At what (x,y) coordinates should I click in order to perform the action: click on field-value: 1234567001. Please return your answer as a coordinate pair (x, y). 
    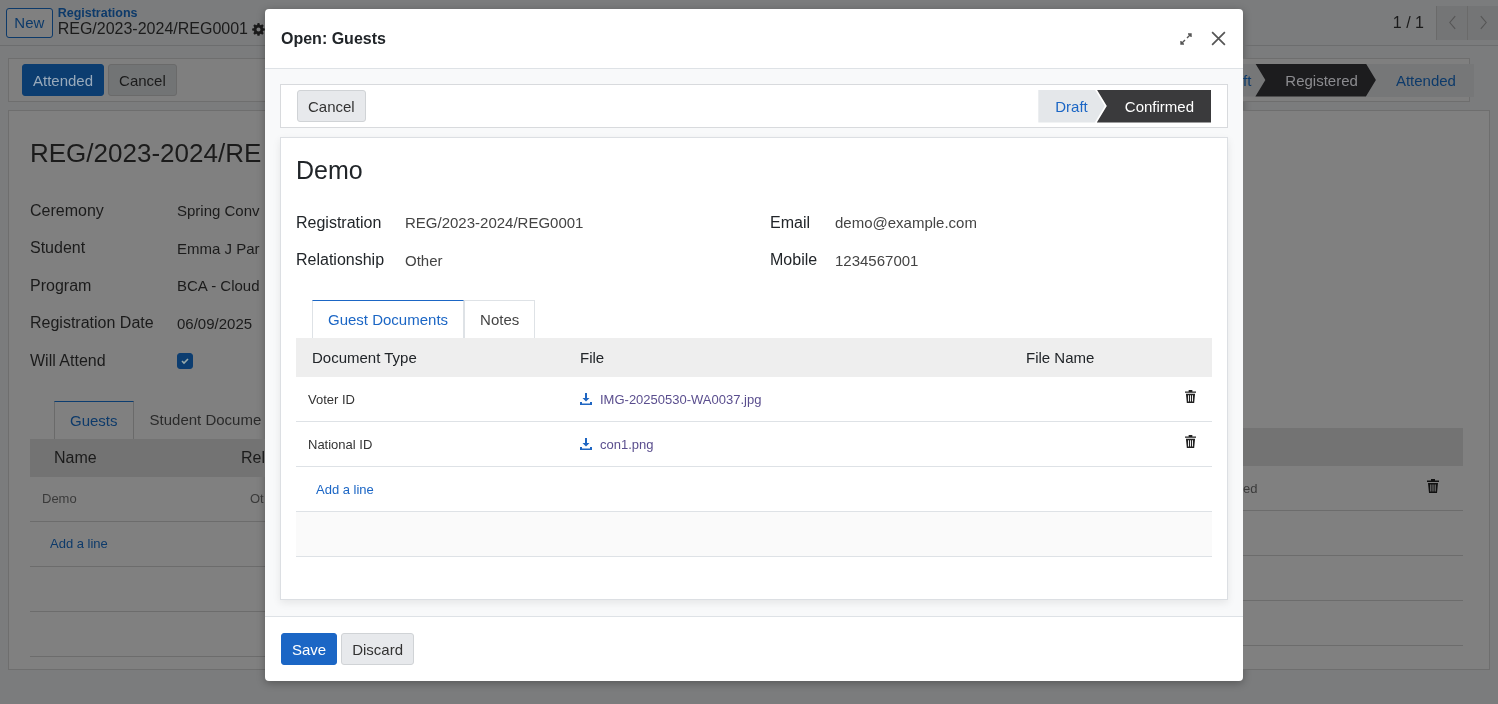
    Looking at the image, I should click on (877, 260).